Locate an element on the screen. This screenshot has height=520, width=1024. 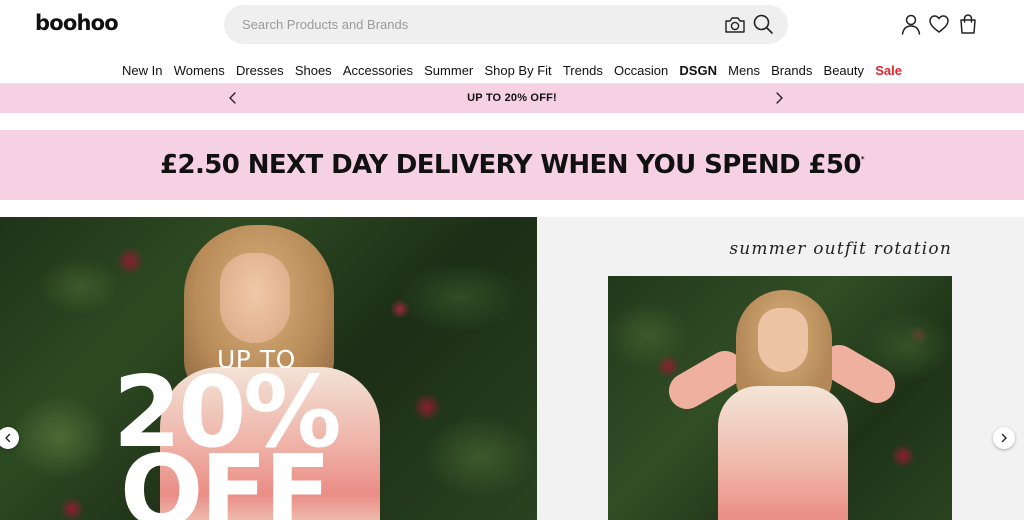
nav-item-accessories: Accessories is located at coordinates (377, 70).